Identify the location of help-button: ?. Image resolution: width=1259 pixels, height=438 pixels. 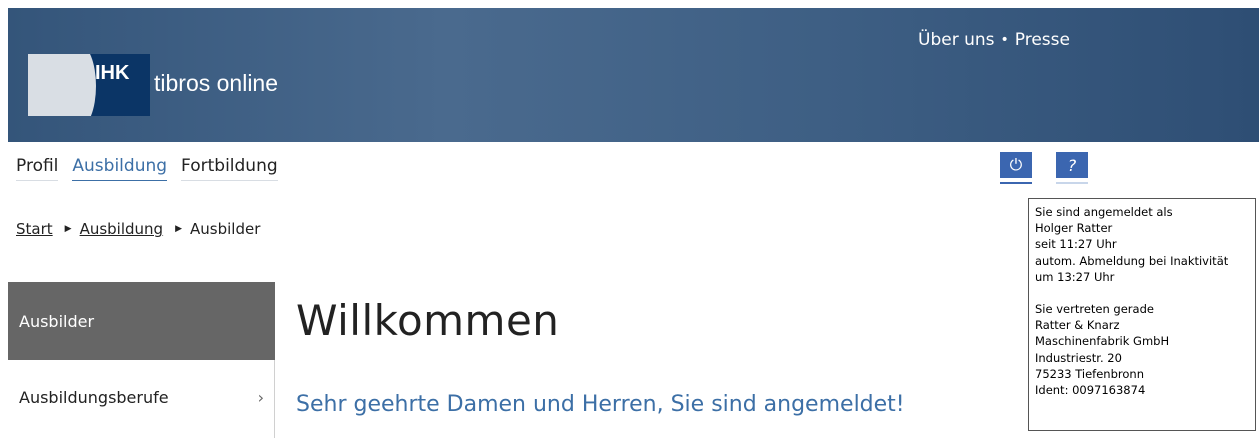
(1072, 165).